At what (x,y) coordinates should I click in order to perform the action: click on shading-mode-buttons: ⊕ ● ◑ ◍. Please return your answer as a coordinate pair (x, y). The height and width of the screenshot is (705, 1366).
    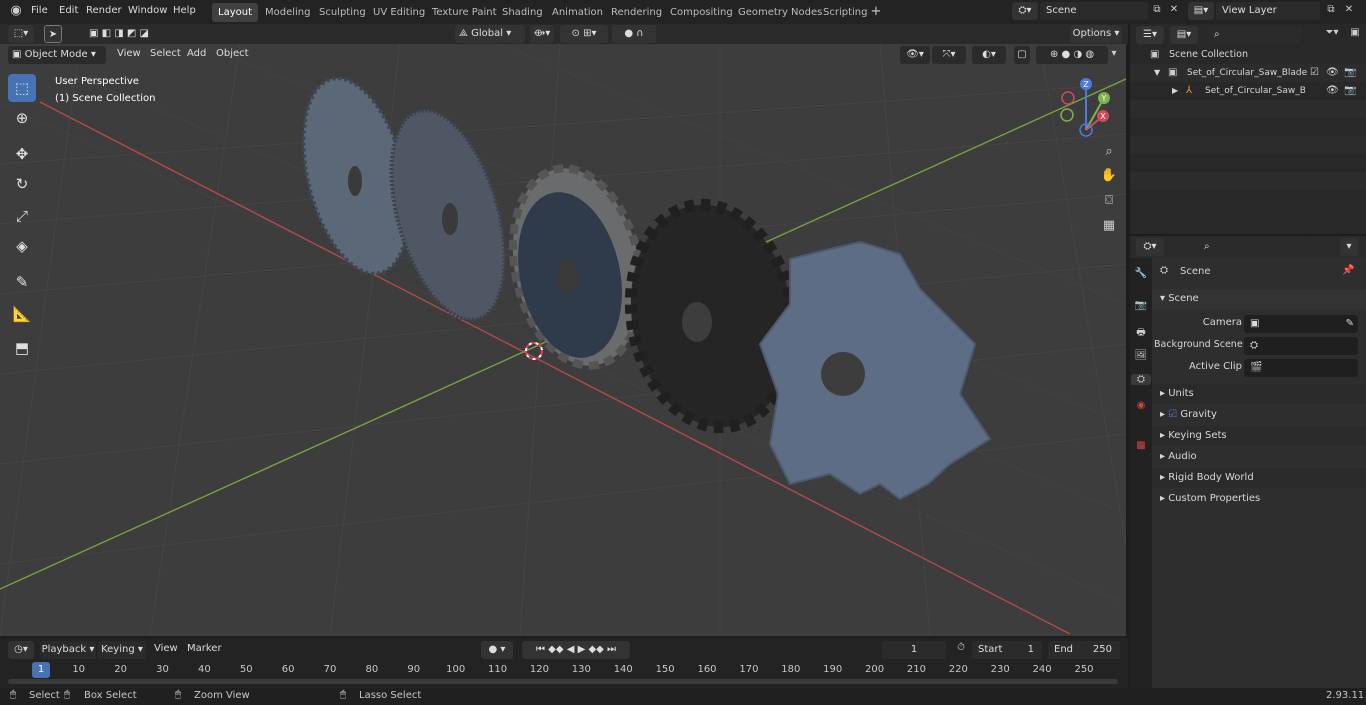
    Looking at the image, I should click on (1072, 55).